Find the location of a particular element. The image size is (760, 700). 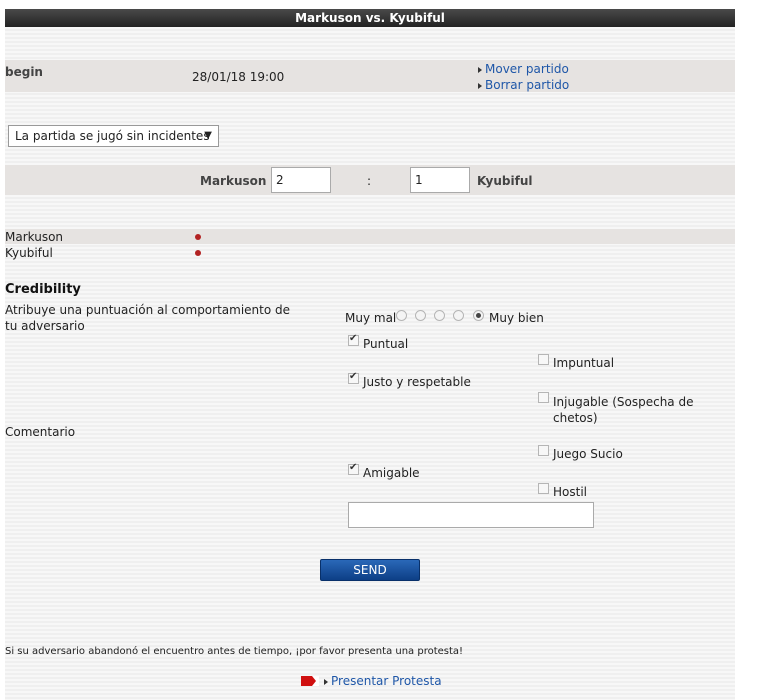

checkbox-amigable is located at coordinates (353, 468).